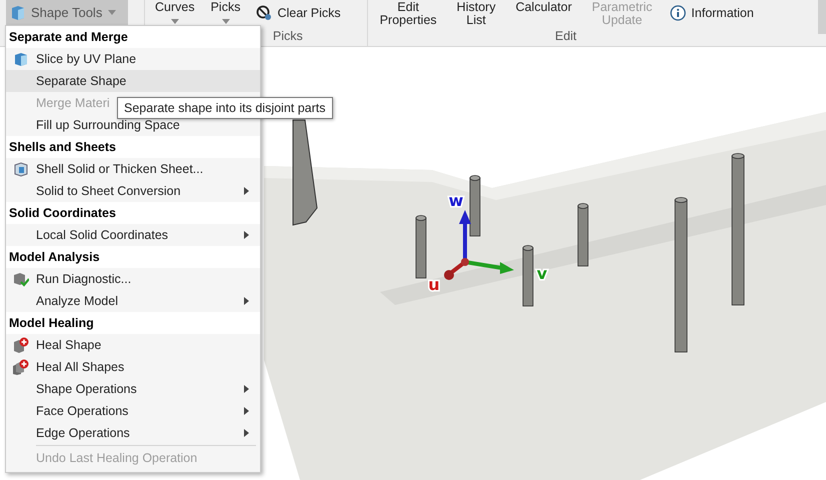  I want to click on axis-triad-drawing, so click(479, 245).